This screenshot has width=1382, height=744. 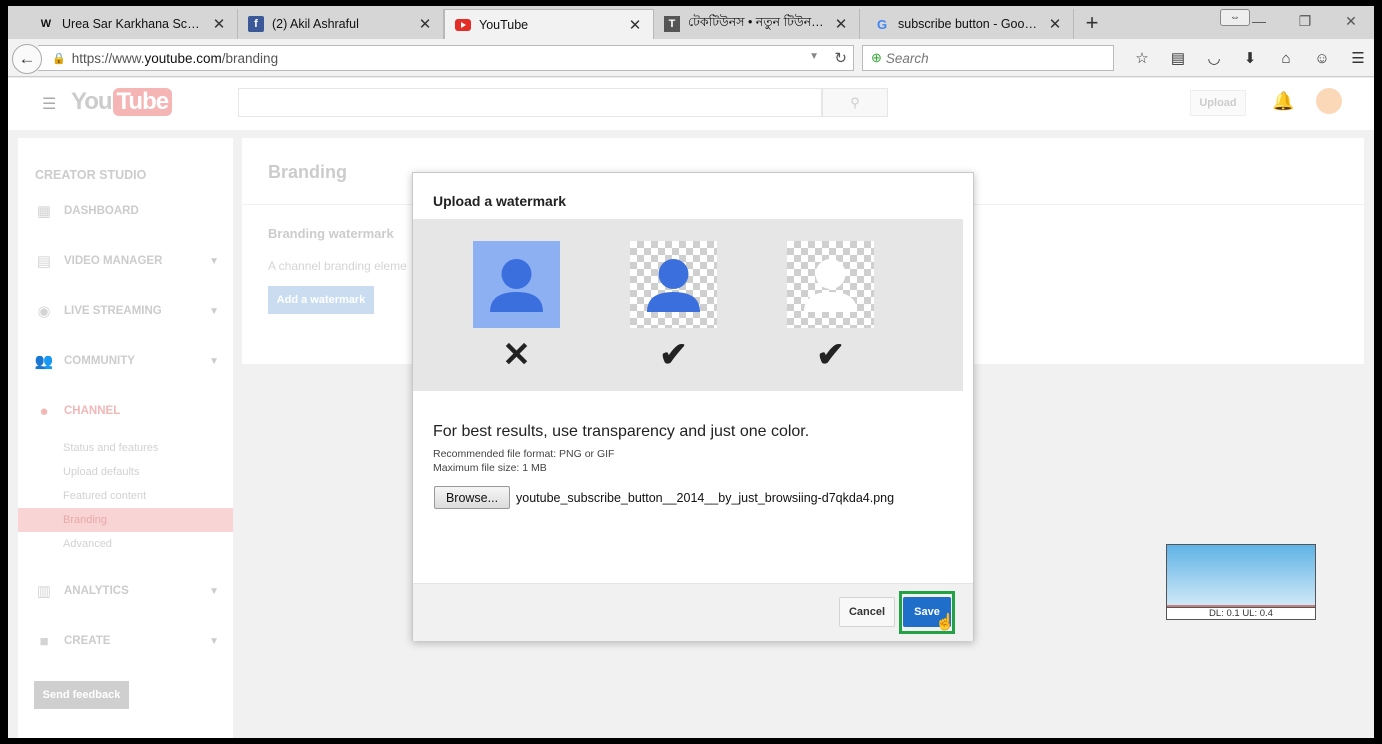 I want to click on sidebar-item-dashboard: ▦ DASHBOARD, so click(x=126, y=211).